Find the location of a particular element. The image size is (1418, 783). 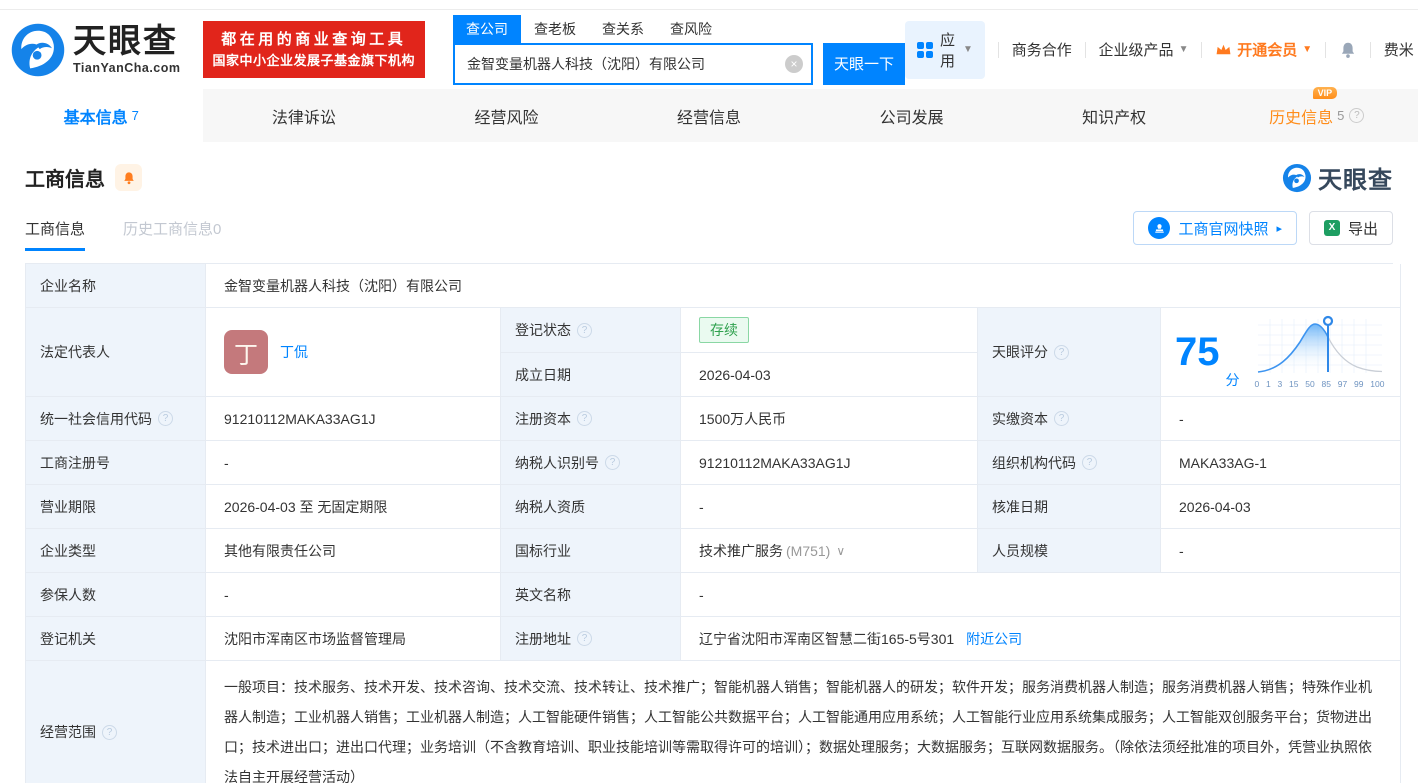

company-type-label: 企业类型 is located at coordinates (116, 551).